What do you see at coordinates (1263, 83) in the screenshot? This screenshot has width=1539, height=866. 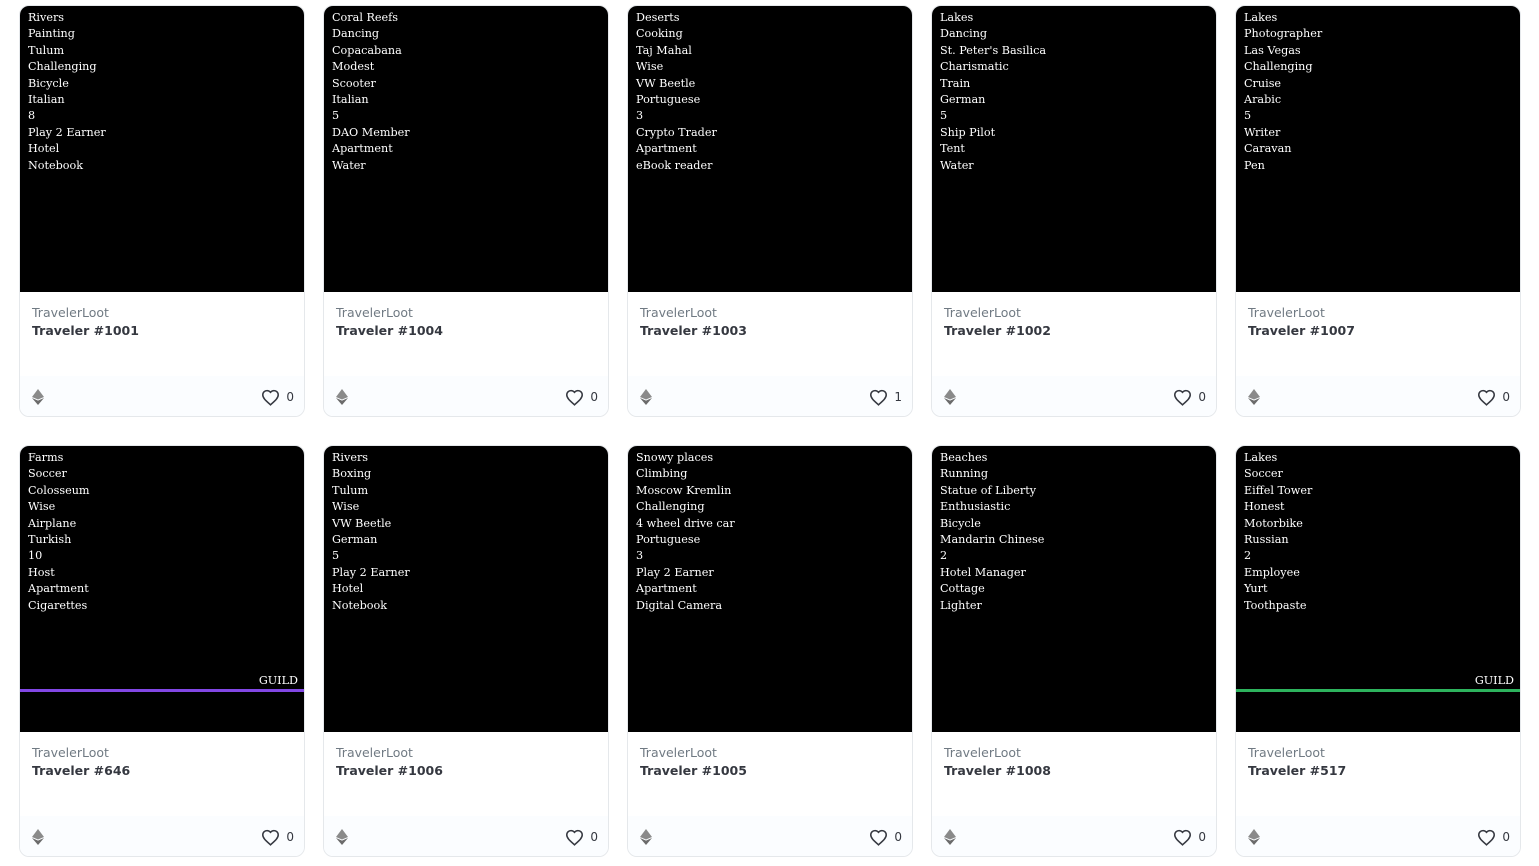 I see `trait-line: Cruise` at bounding box center [1263, 83].